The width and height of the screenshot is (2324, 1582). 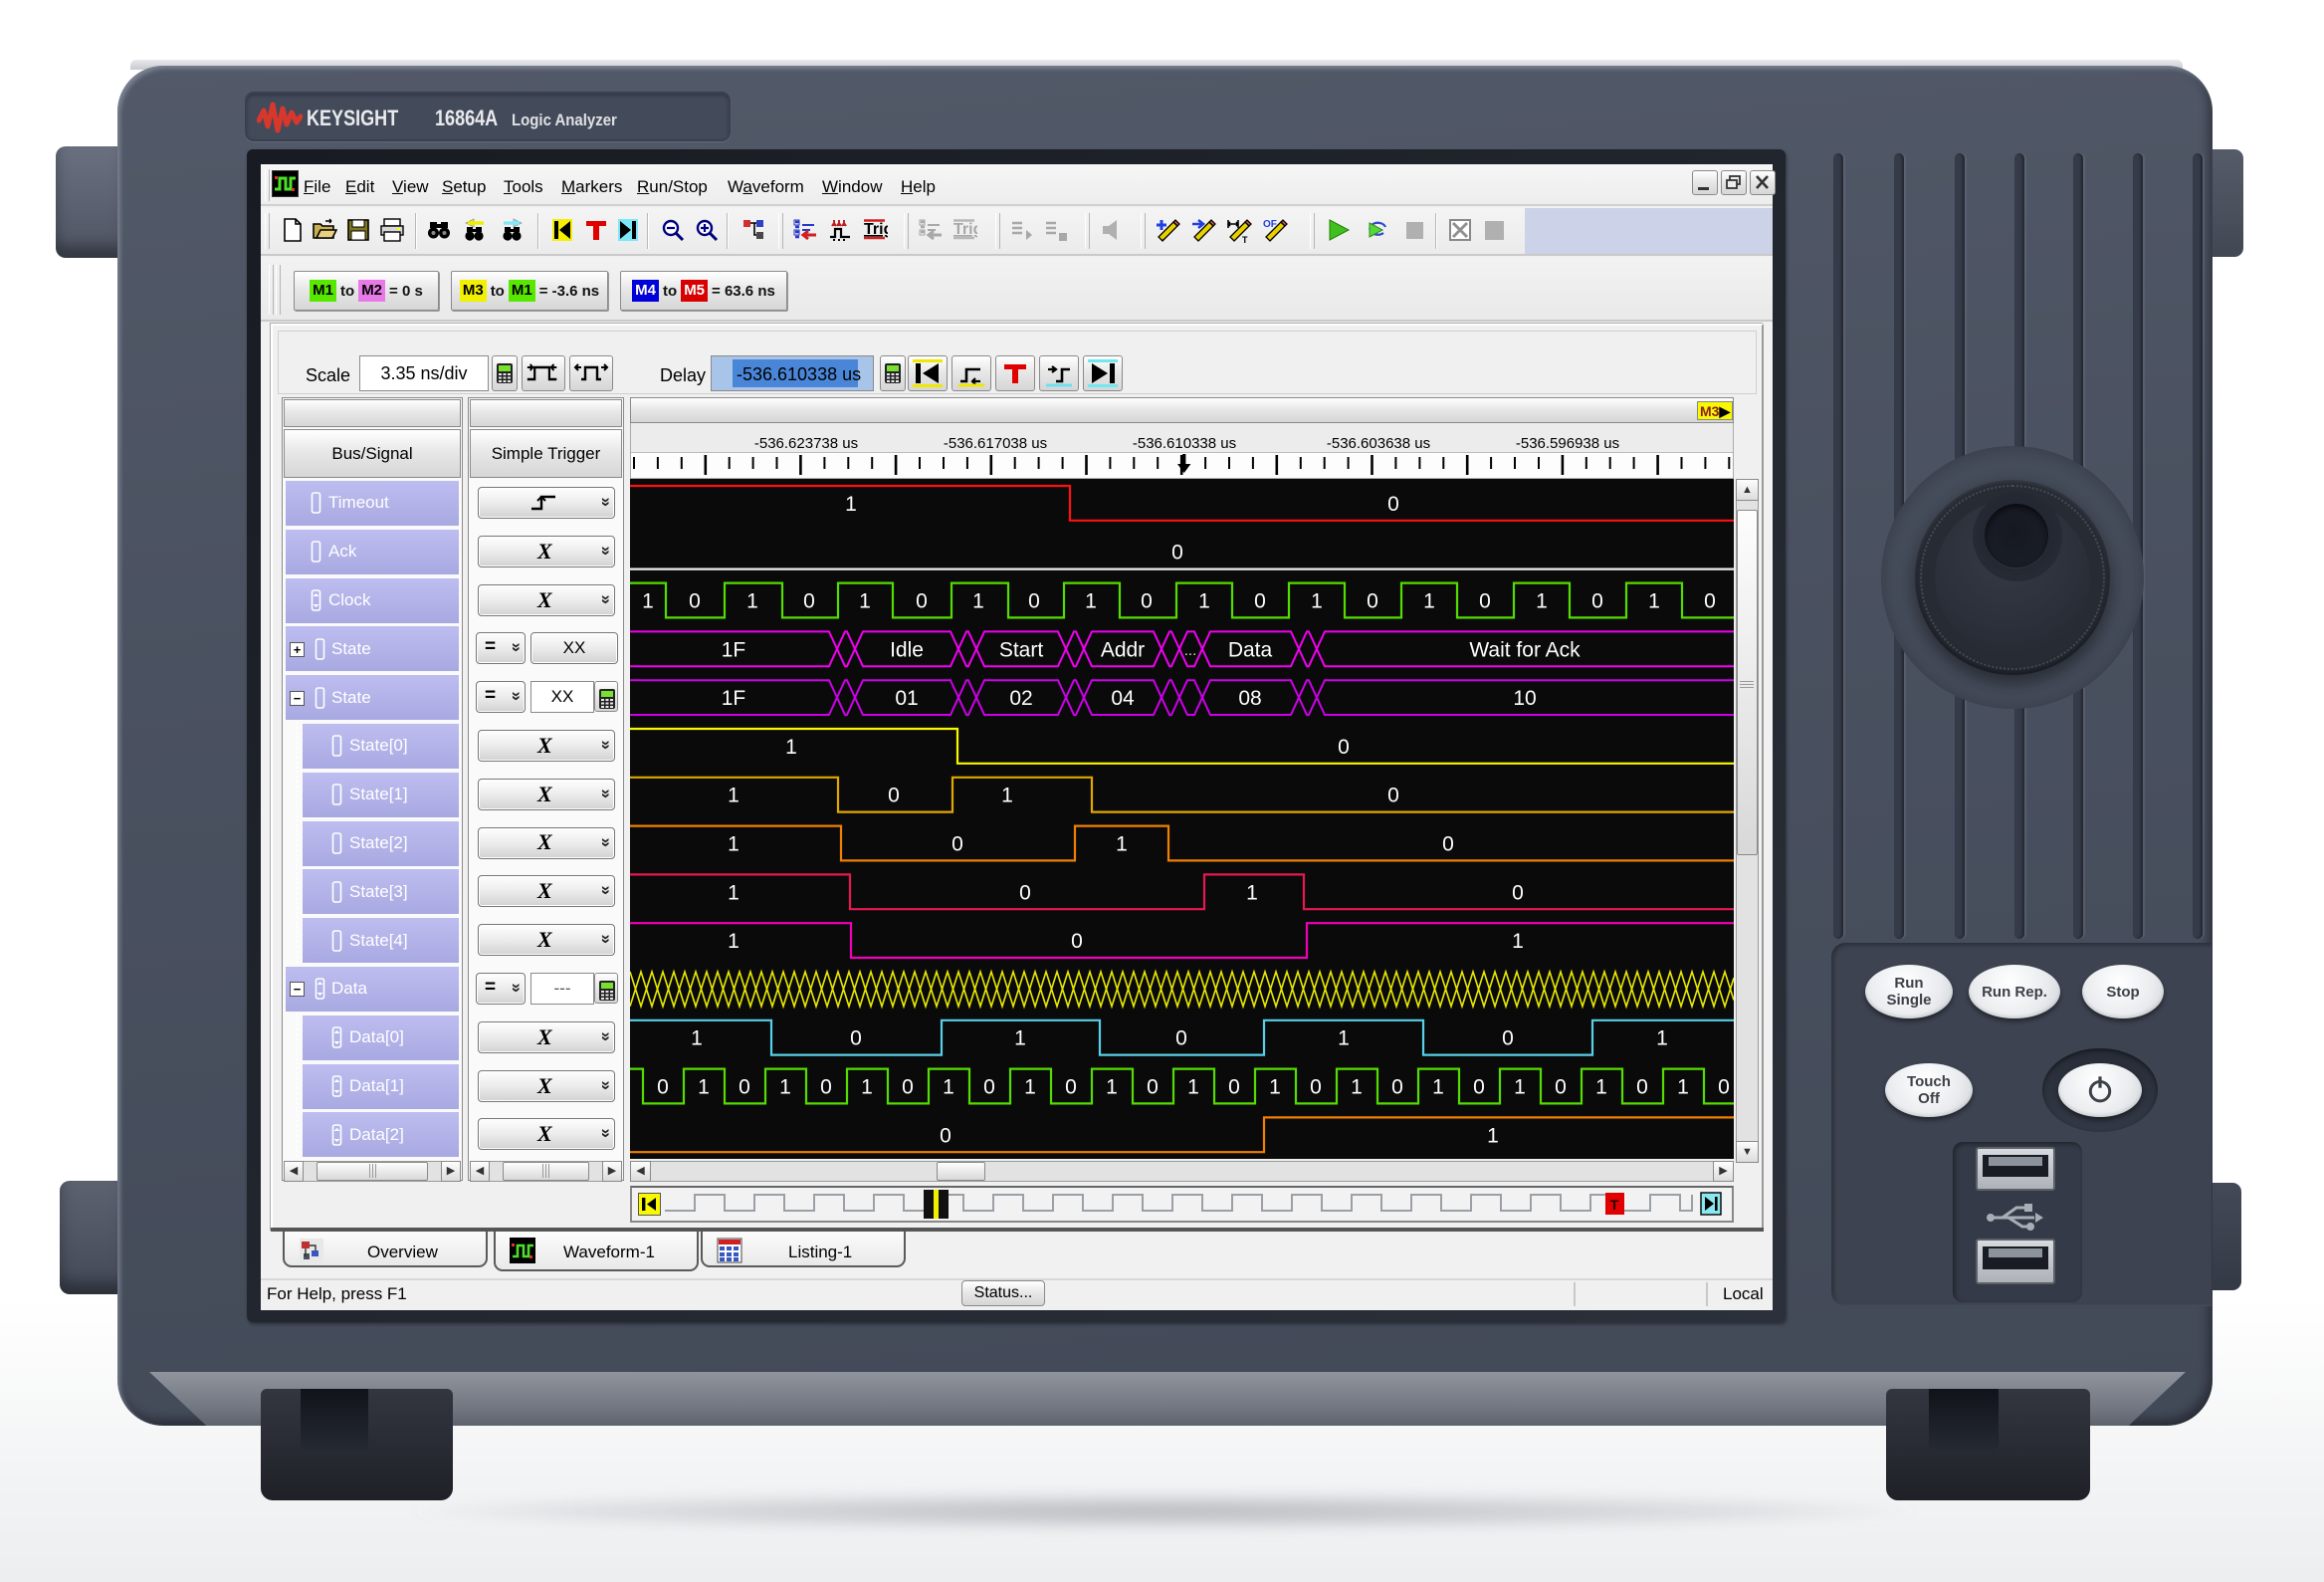 I want to click on svg-text: 10, so click(x=1524, y=698).